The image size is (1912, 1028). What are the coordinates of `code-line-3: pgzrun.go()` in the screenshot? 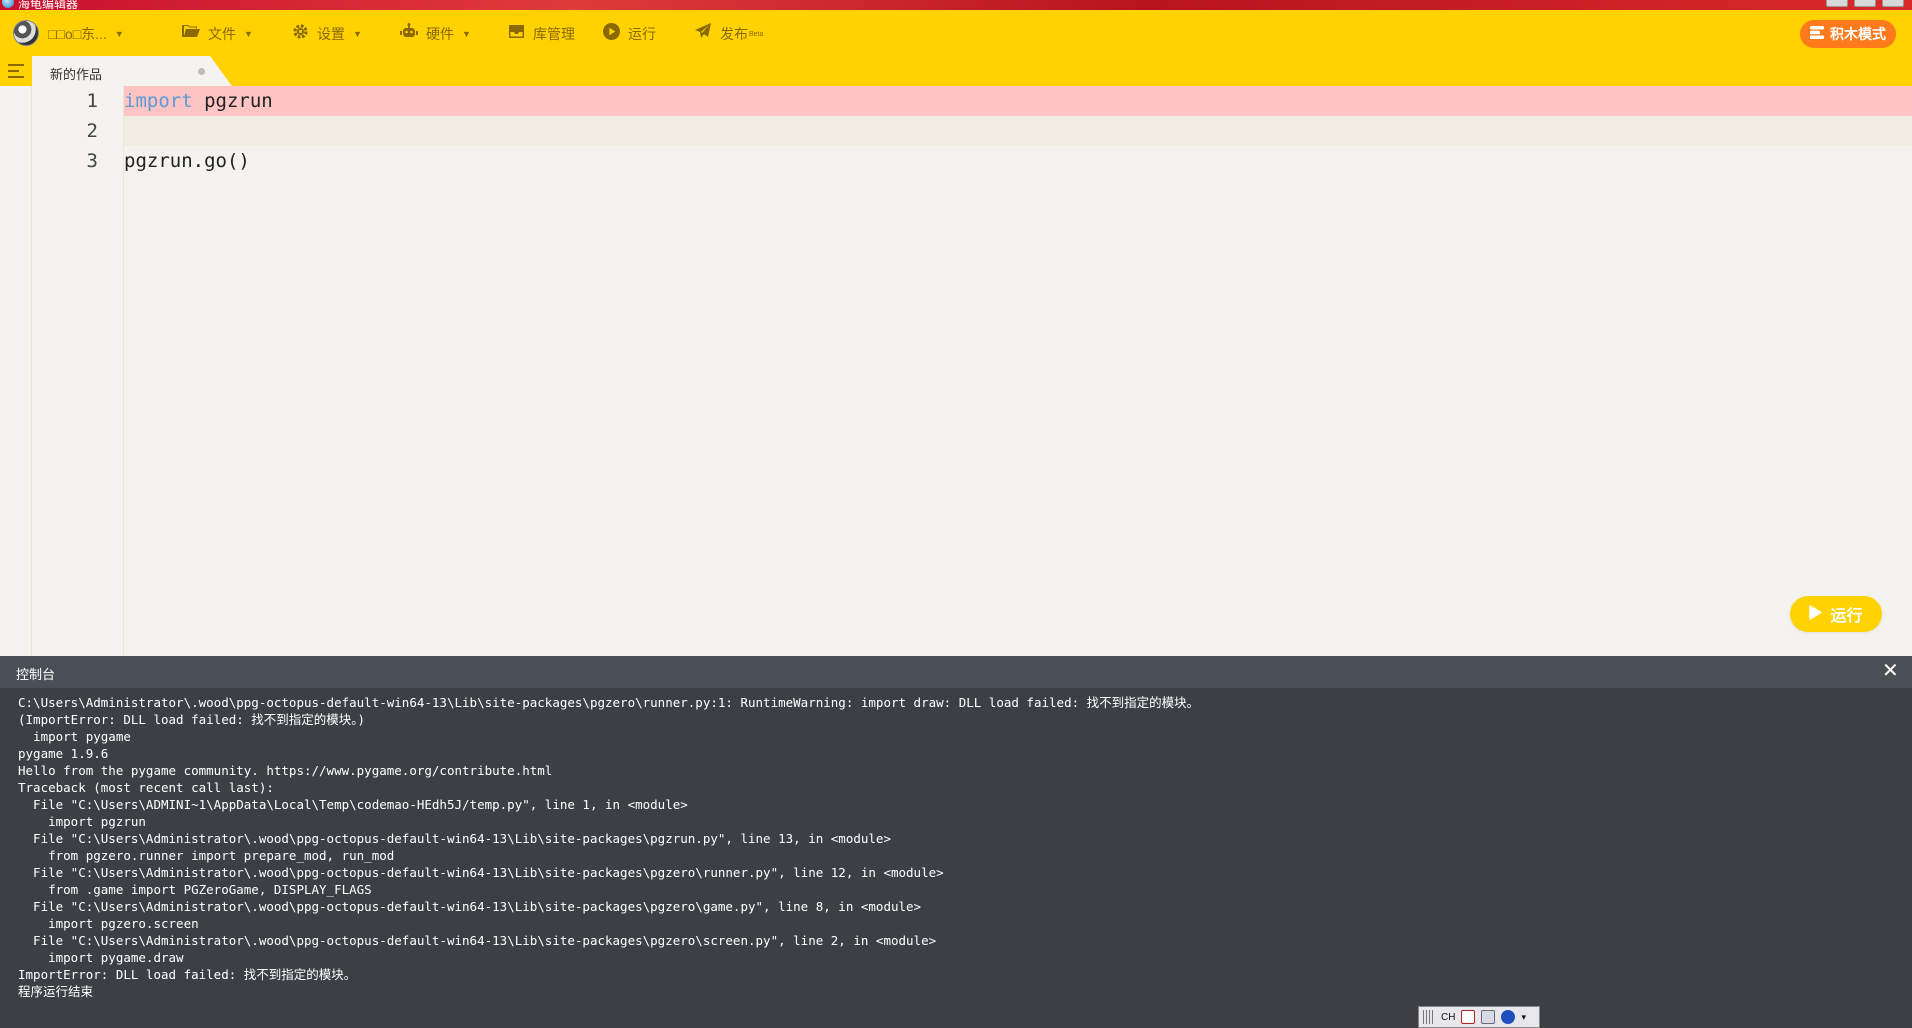 It's located at (1018, 161).